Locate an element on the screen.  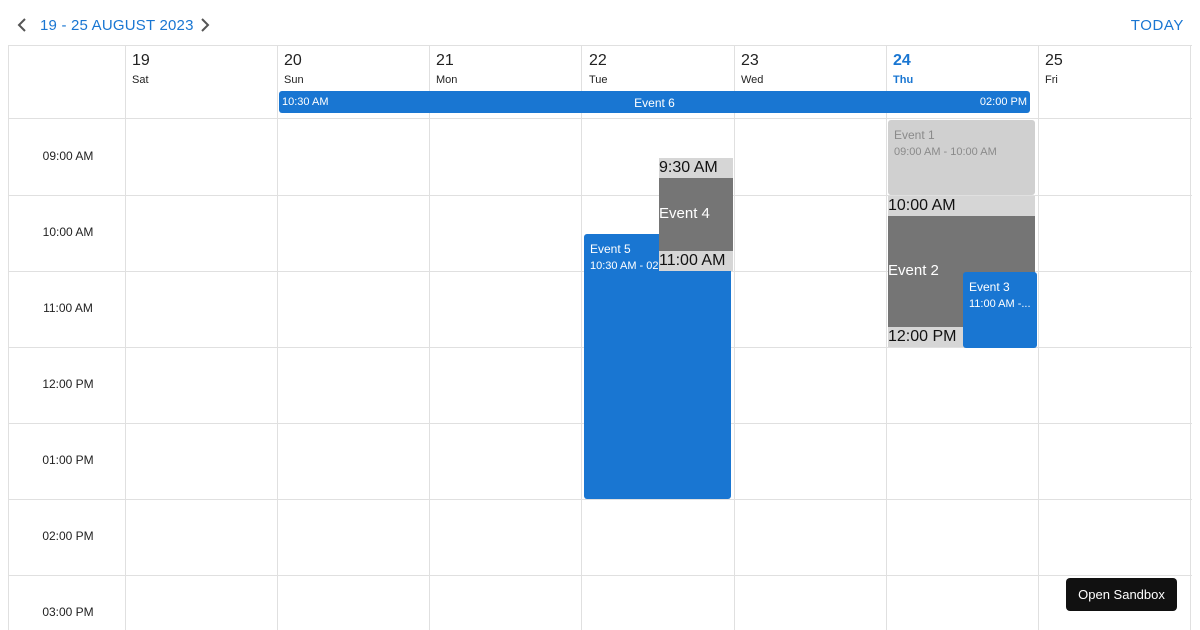
drag-body: Event 4 is located at coordinates (696, 214).